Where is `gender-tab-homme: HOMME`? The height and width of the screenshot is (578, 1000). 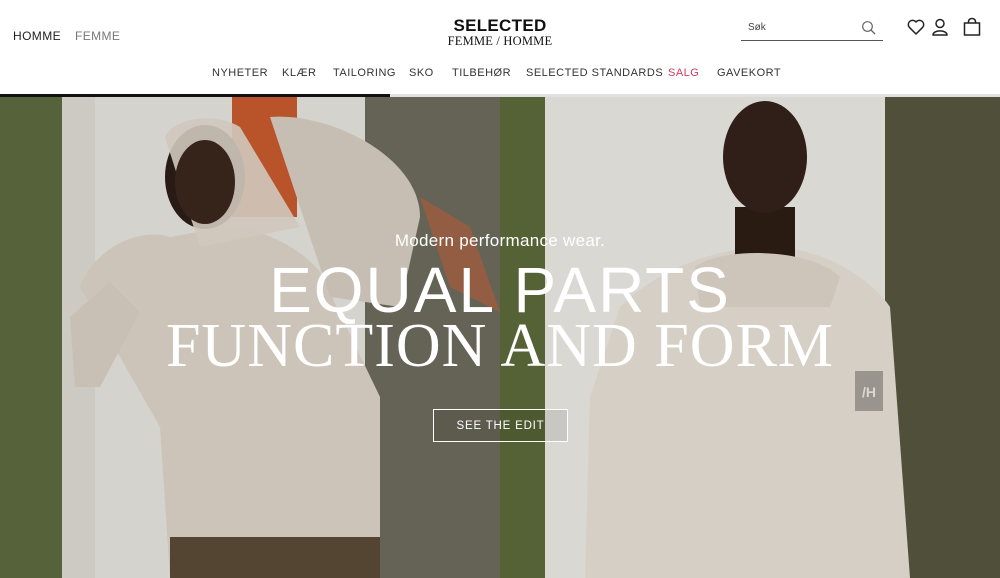
gender-tab-homme: HOMME is located at coordinates (37, 36).